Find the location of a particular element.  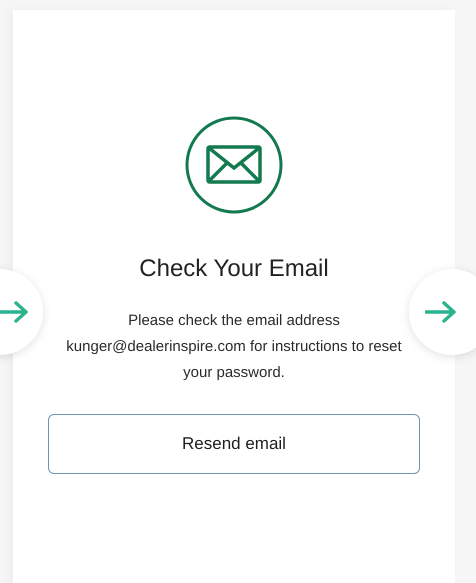

resend-email-button: Resend email is located at coordinates (234, 444).